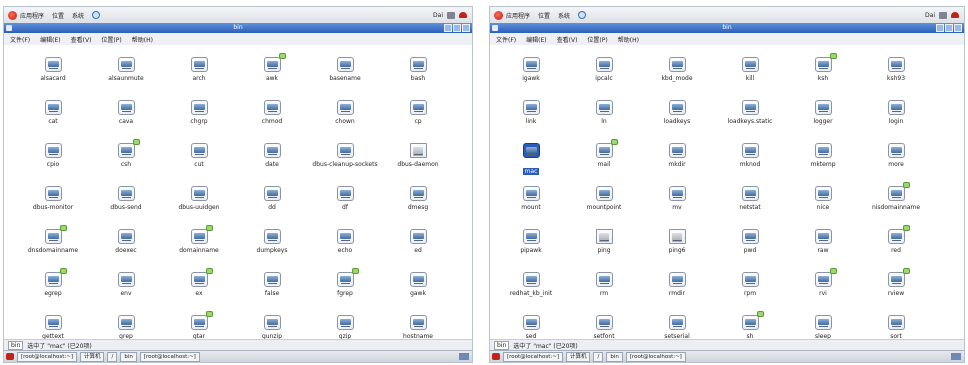  Describe the element at coordinates (531, 69) in the screenshot. I see `file-item: igawk` at that location.